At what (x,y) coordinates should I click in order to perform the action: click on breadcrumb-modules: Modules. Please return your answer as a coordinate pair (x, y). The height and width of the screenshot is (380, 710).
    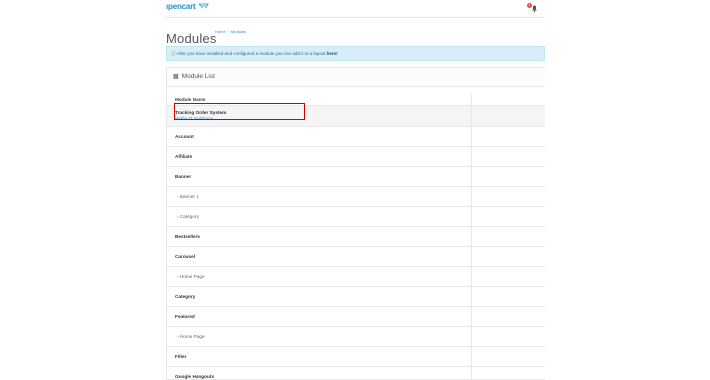
    Looking at the image, I should click on (238, 31).